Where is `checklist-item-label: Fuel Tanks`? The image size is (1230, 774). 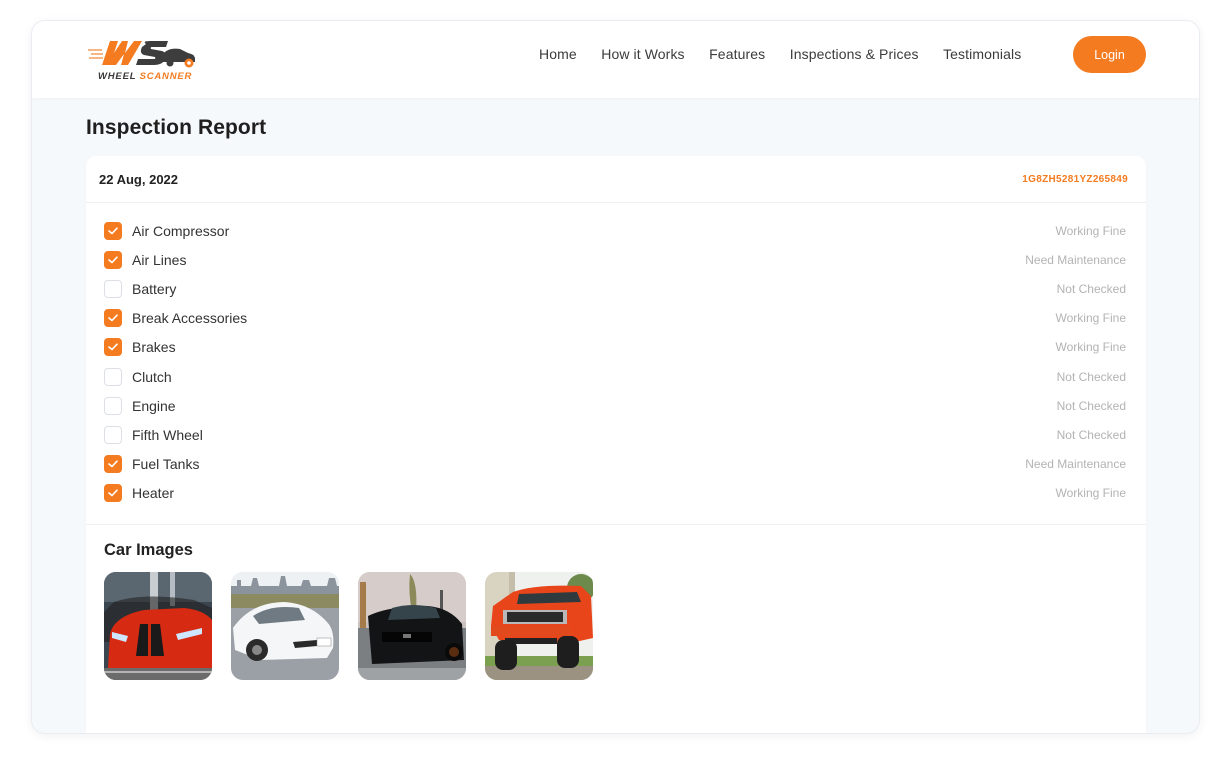 checklist-item-label: Fuel Tanks is located at coordinates (166, 464).